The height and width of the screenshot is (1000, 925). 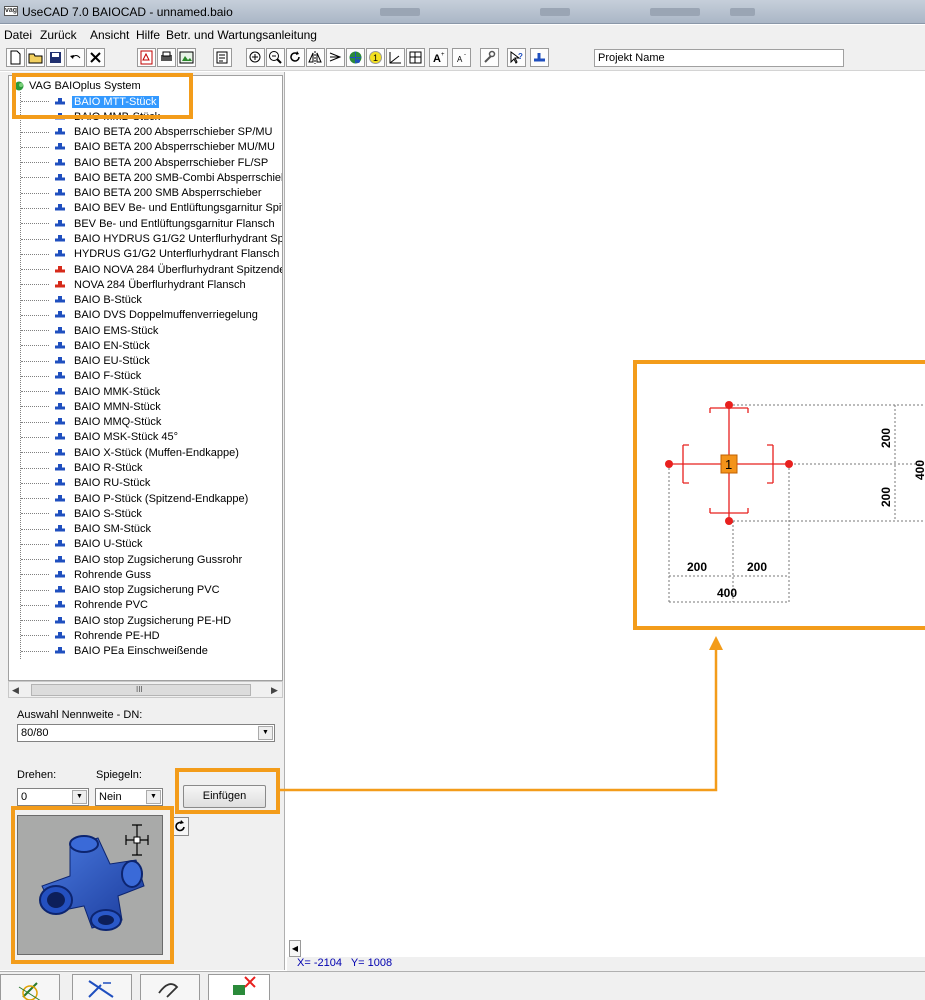 What do you see at coordinates (102, 96) in the screenshot?
I see `tree-selection-highlight` at bounding box center [102, 96].